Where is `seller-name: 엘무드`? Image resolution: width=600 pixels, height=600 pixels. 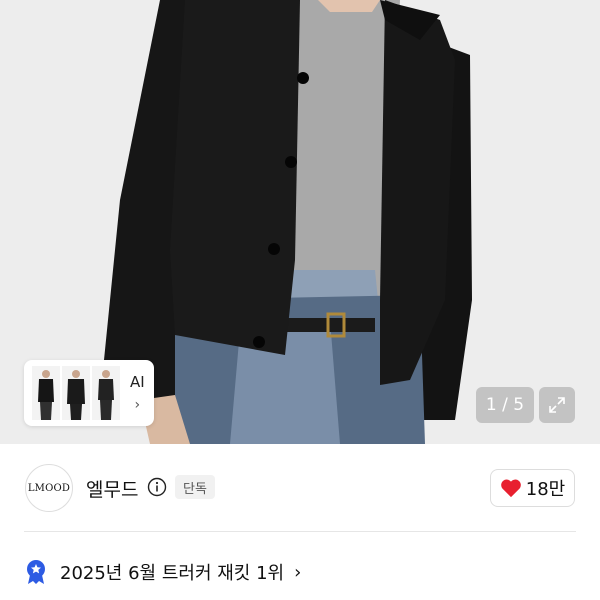
seller-name: 엘무드 is located at coordinates (112, 488).